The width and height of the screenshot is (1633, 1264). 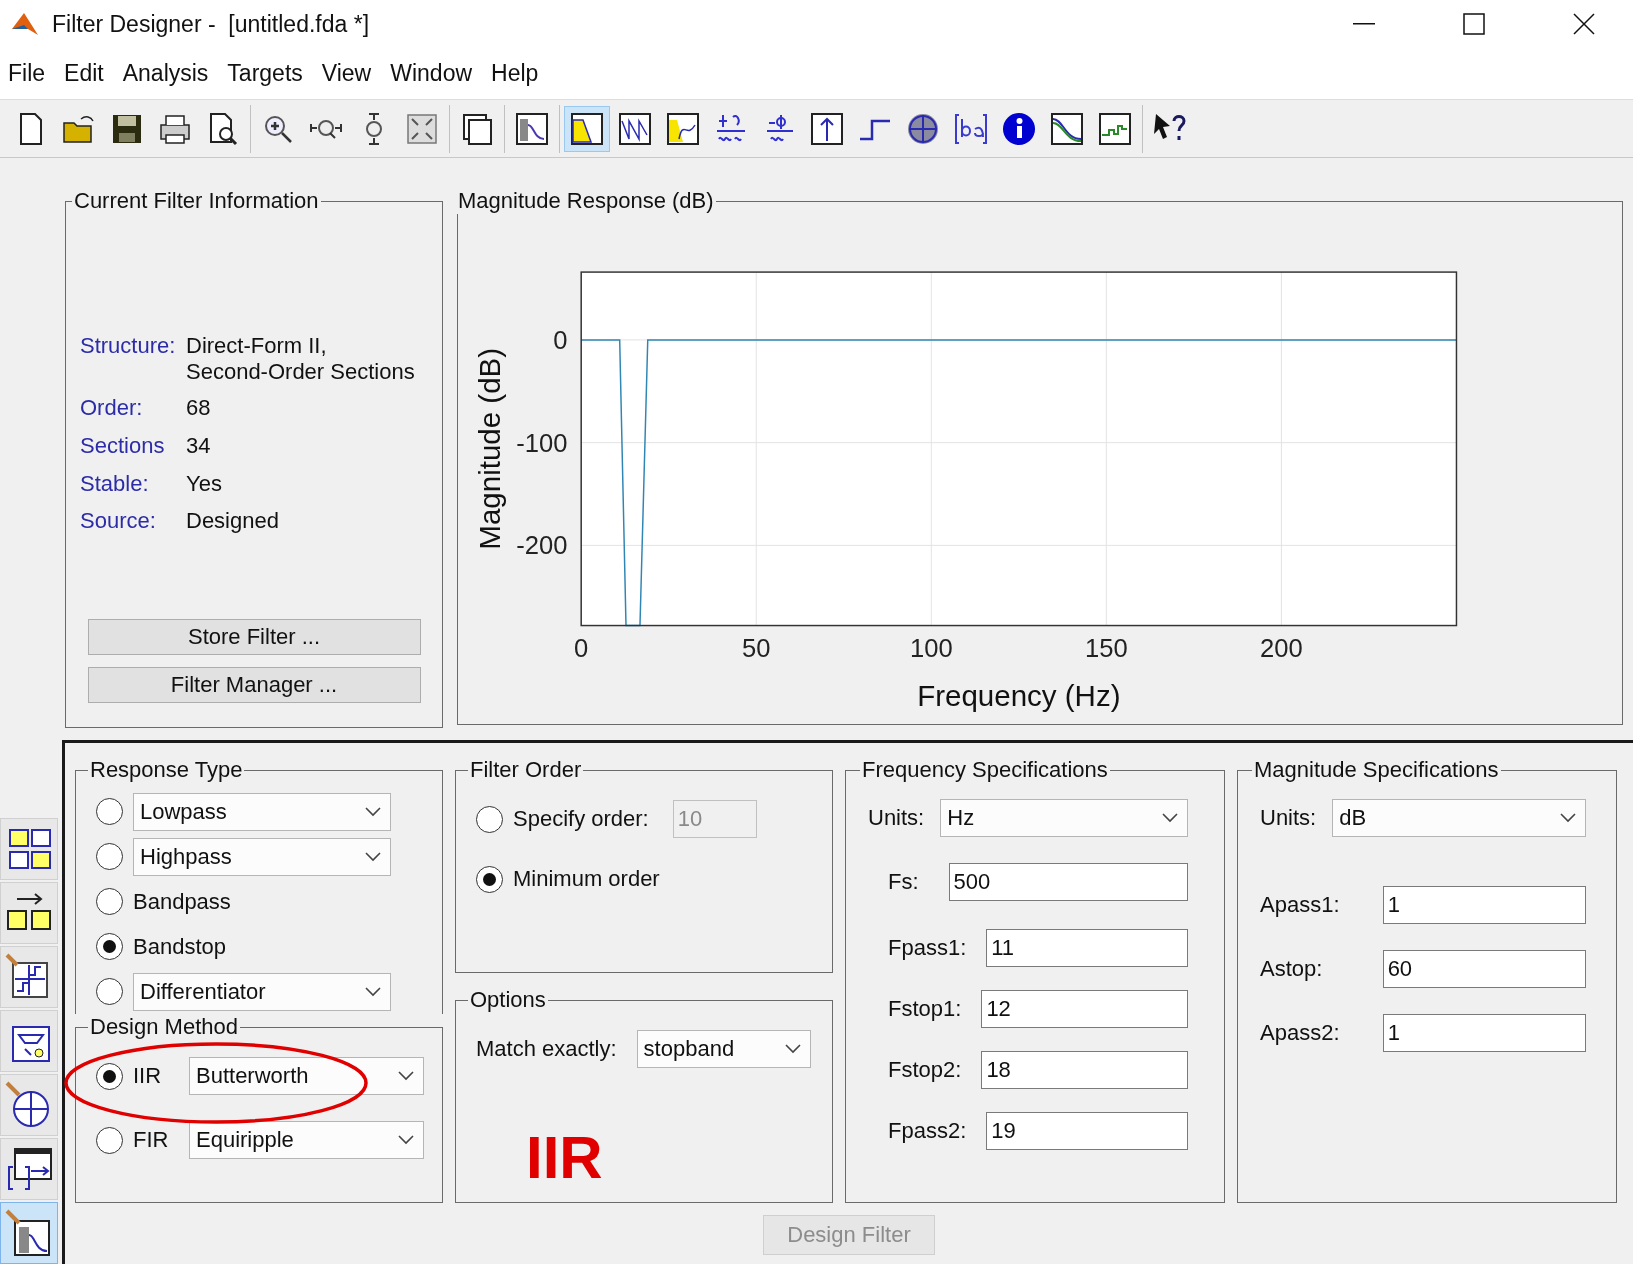 I want to click on info-label: Structure:, so click(x=128, y=346).